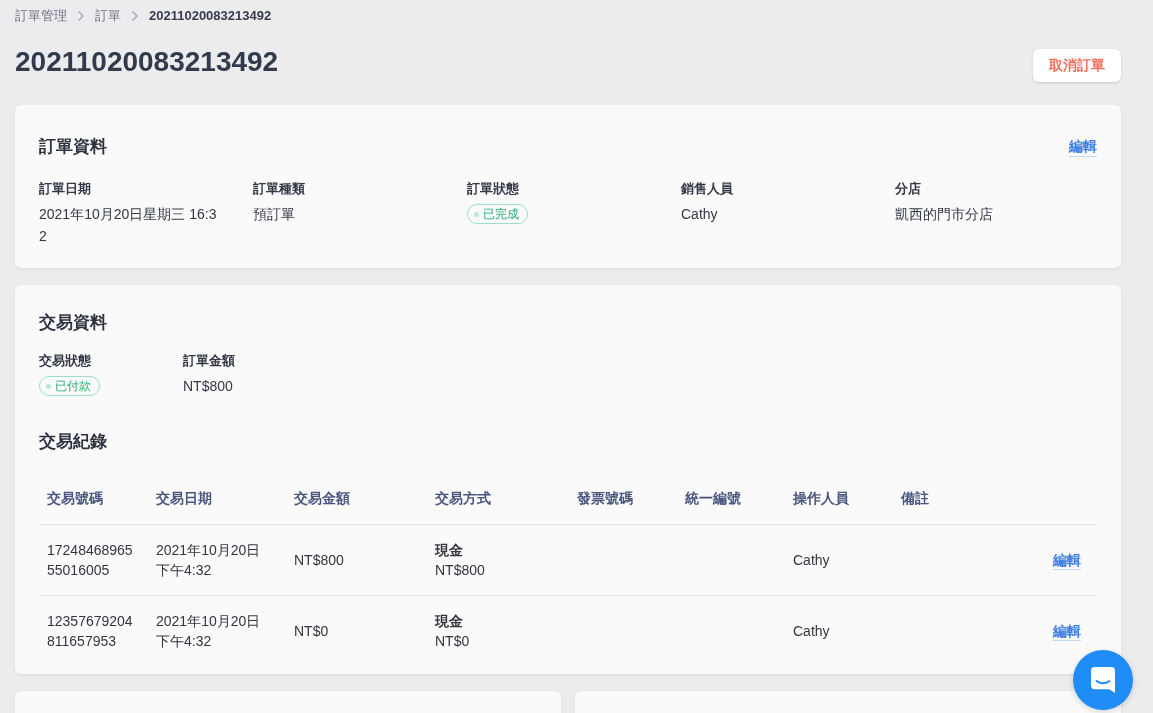 Image resolution: width=1153 pixels, height=713 pixels. What do you see at coordinates (128, 225) in the screenshot?
I see `field-value: 2021年10月20日星期三 16:32` at bounding box center [128, 225].